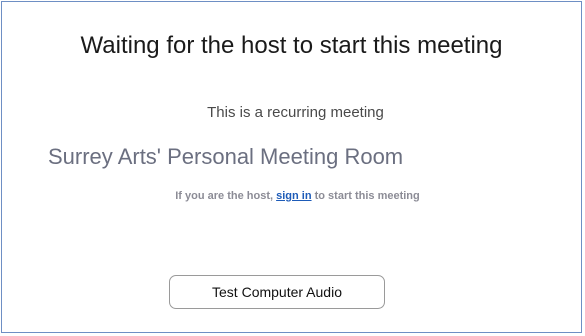 This screenshot has height=336, width=585. Describe the element at coordinates (226, 156) in the screenshot. I see `meeting-room-name: Surrey Arts' Personal Meeting Room` at that location.